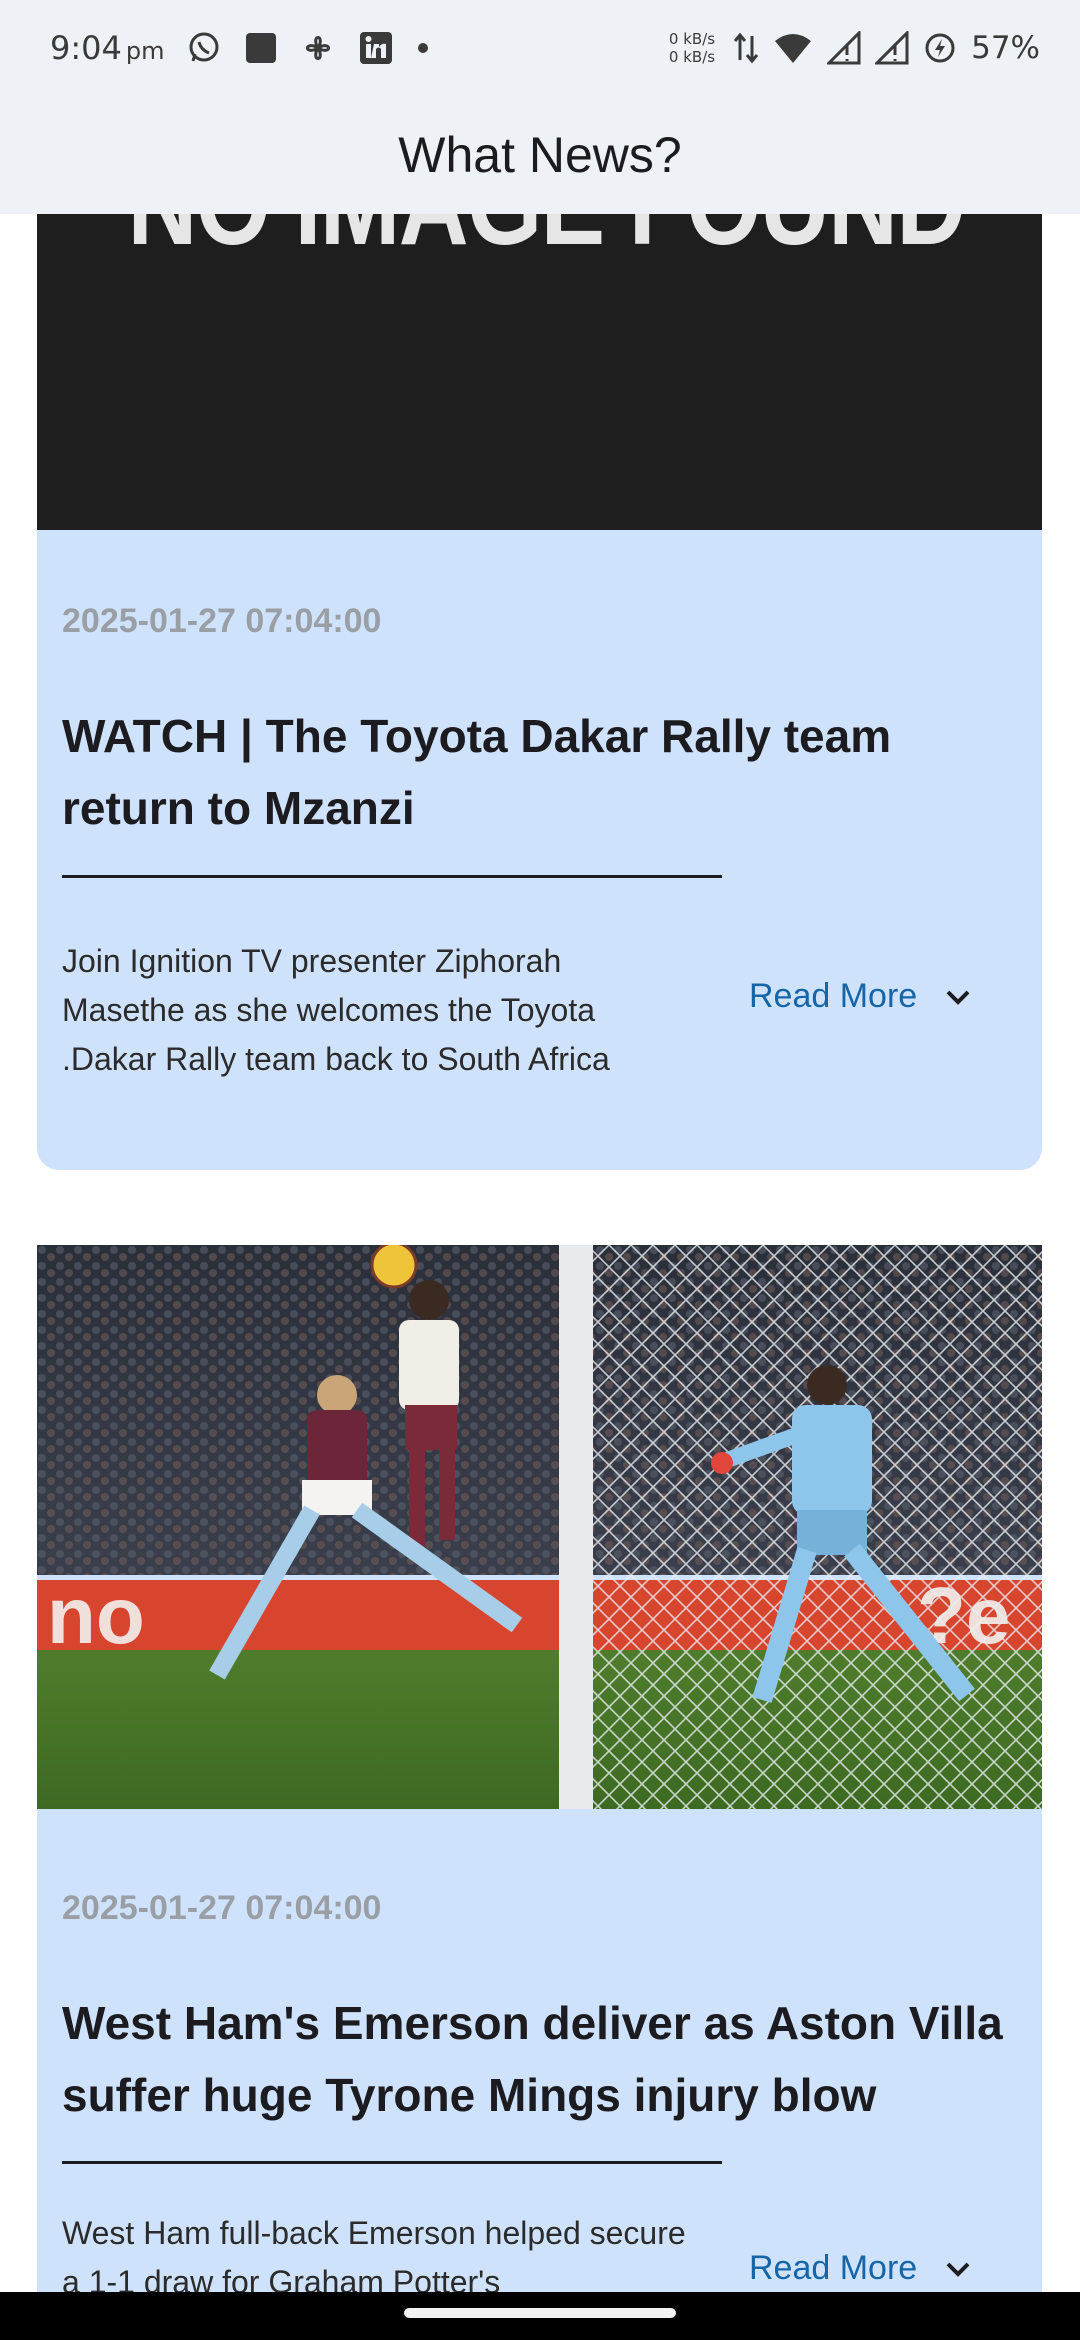  I want to click on app-square-icon, so click(261, 48).